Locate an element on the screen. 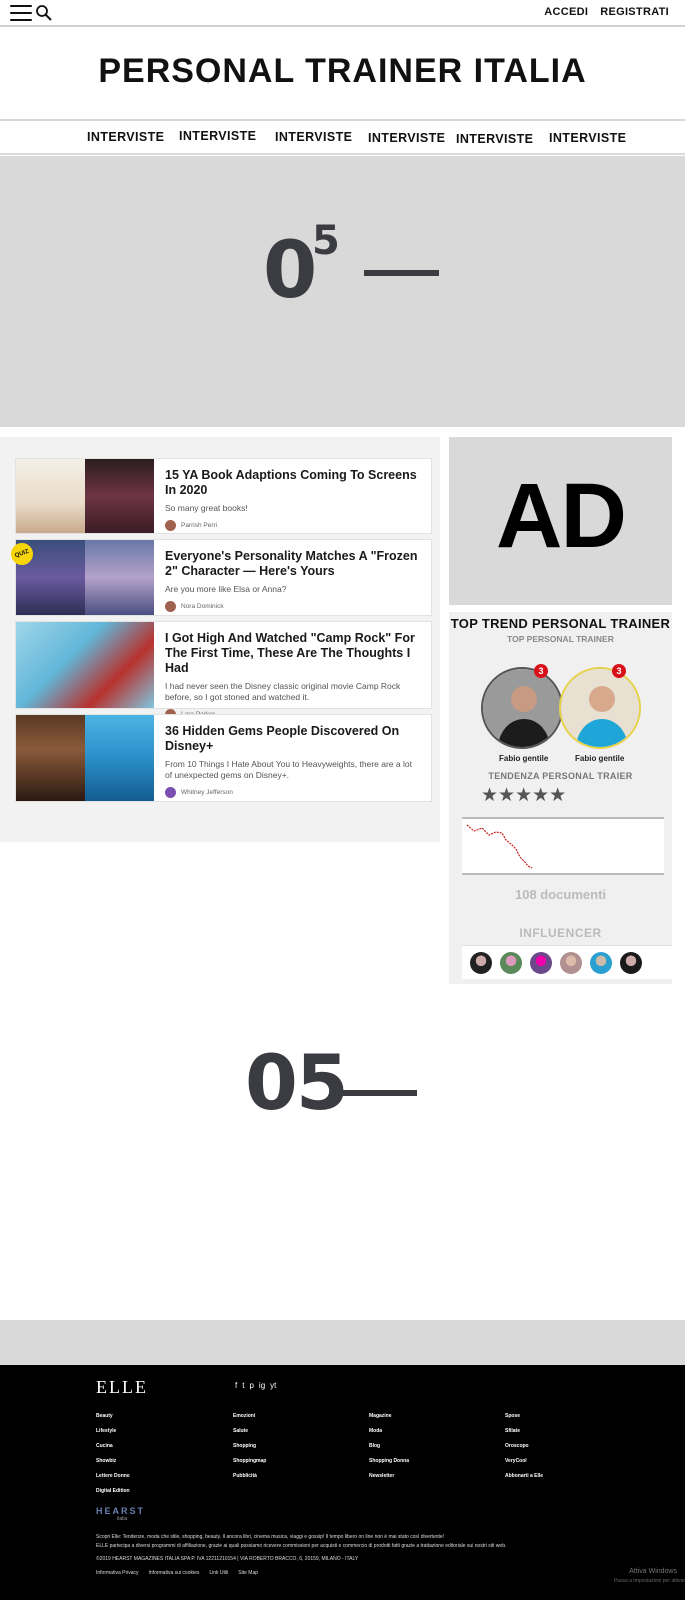 The image size is (685, 1600). footer-link: Pubblicità is located at coordinates (249, 1476).